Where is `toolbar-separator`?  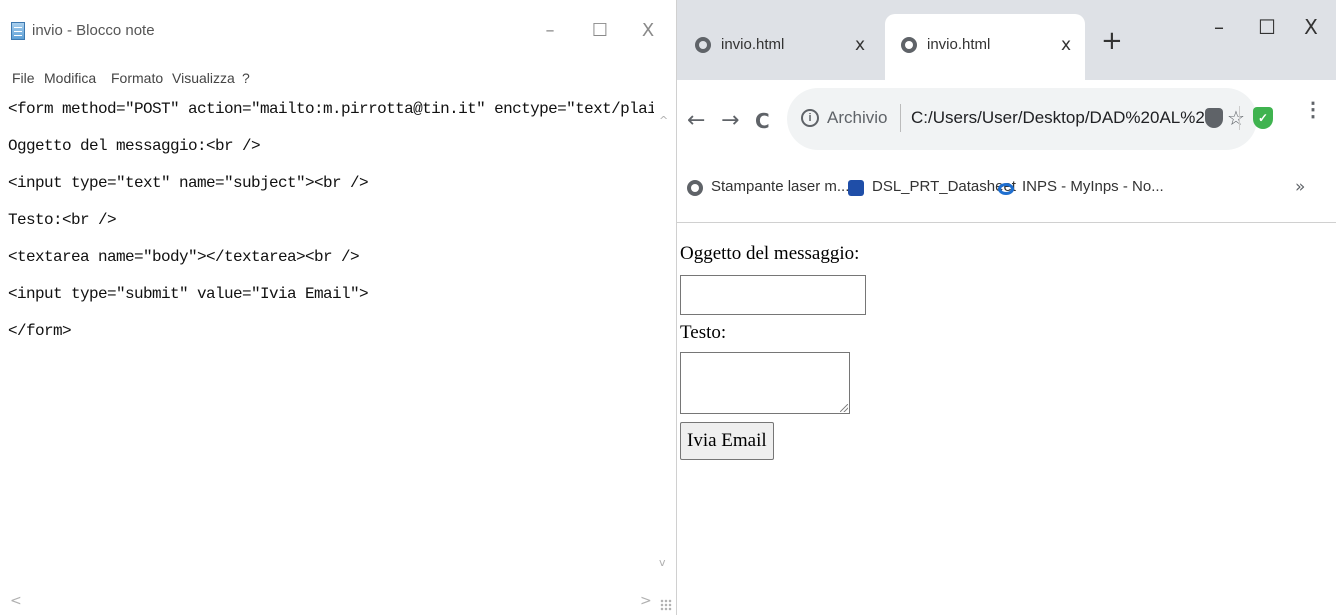 toolbar-separator is located at coordinates (1239, 118).